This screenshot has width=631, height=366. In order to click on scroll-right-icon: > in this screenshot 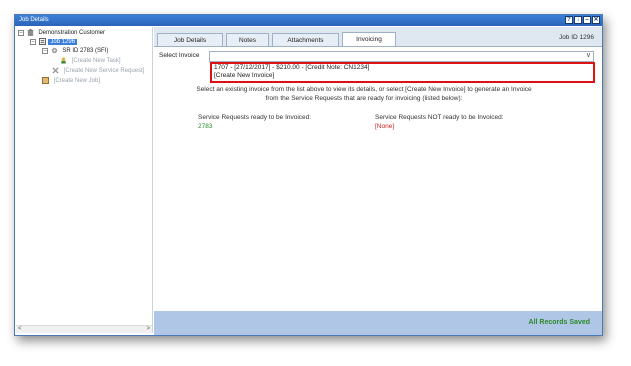, I will do `click(148, 329)`.